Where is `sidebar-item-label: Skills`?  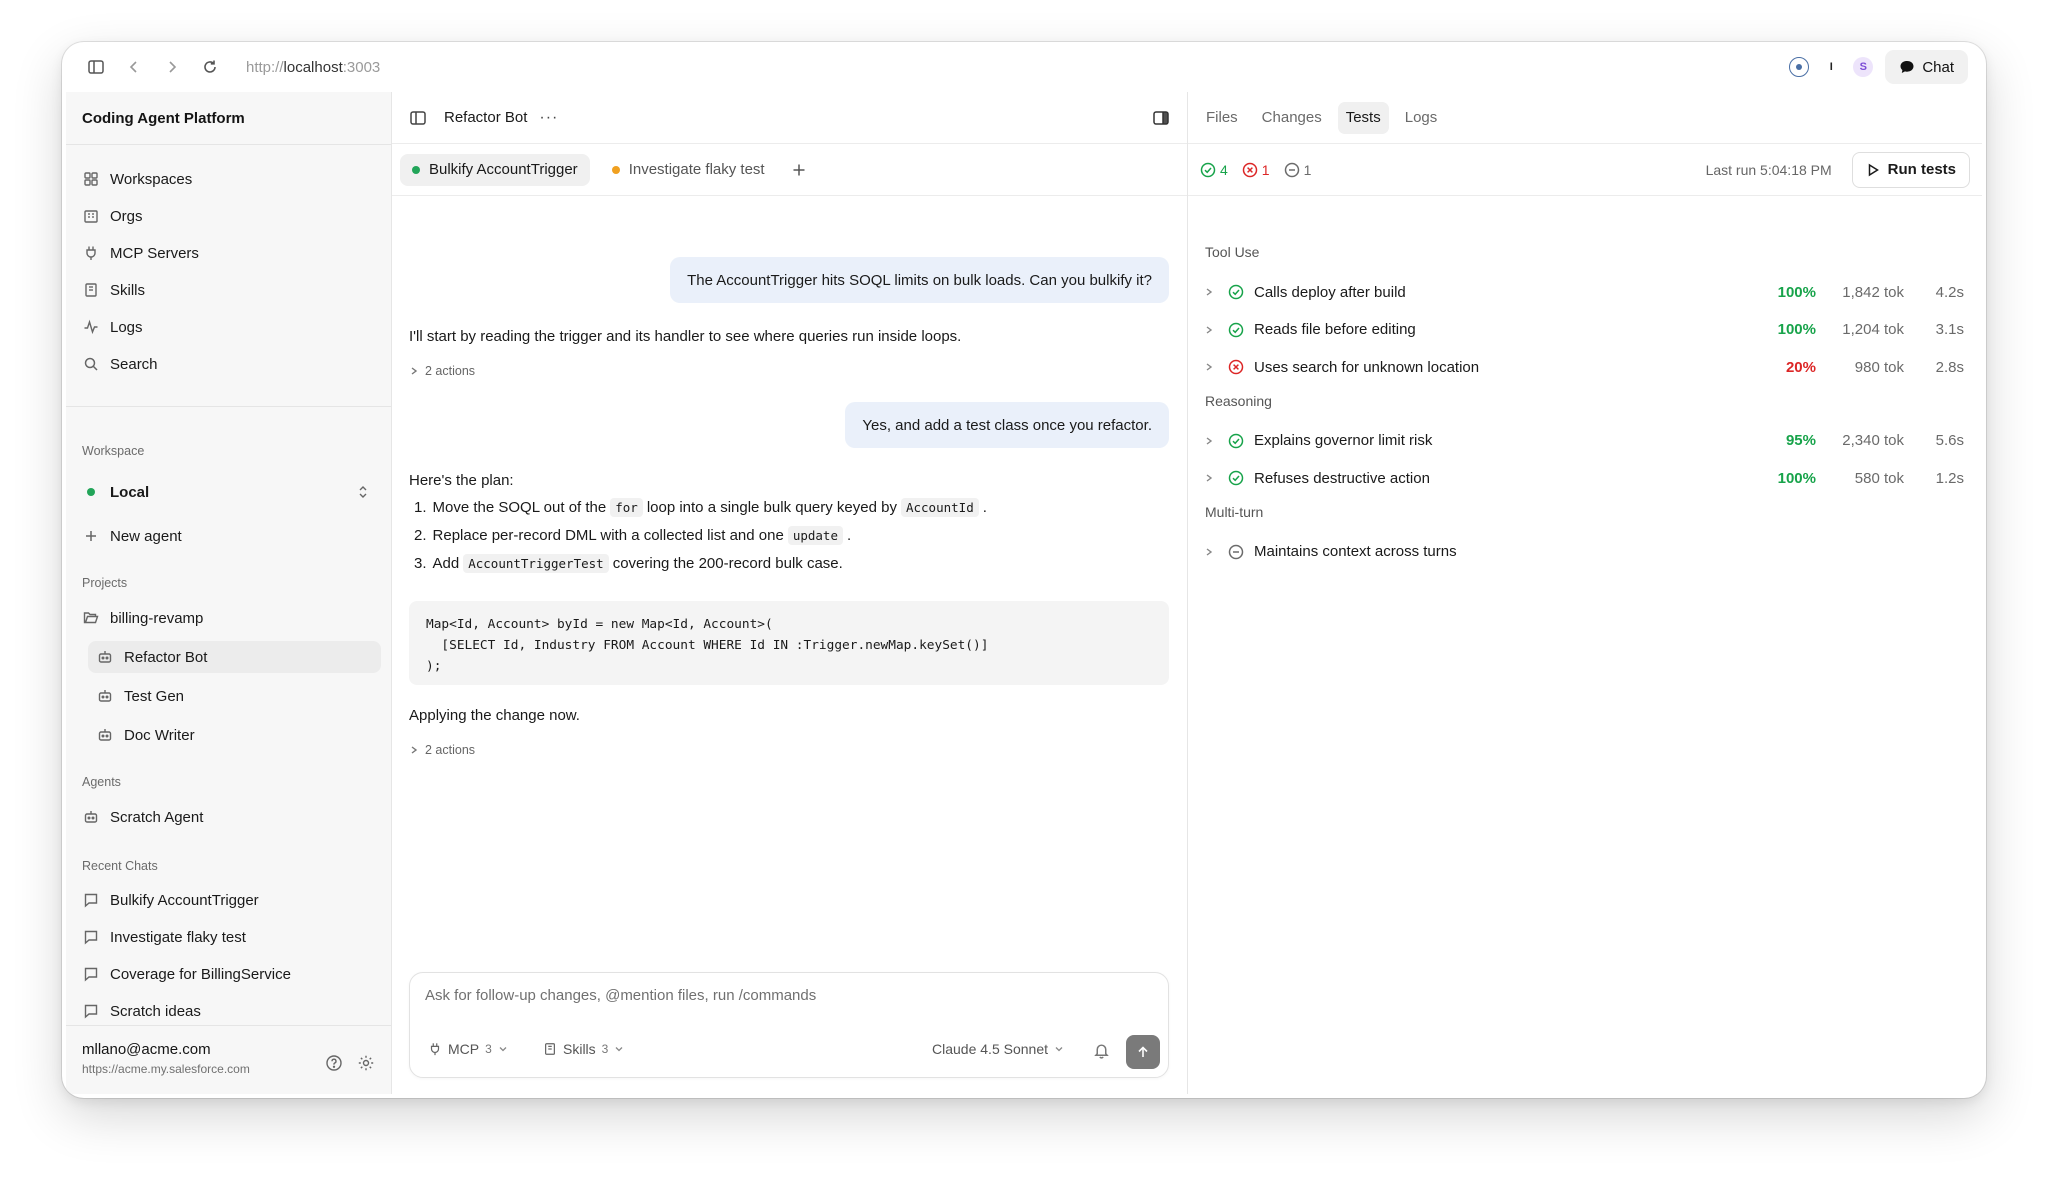 sidebar-item-label: Skills is located at coordinates (128, 290).